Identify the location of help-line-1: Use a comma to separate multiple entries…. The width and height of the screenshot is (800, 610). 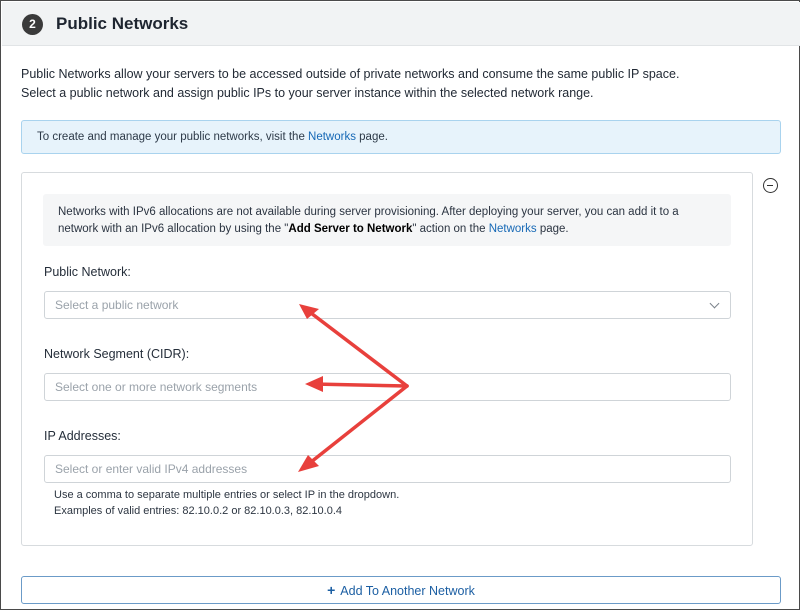
(227, 495).